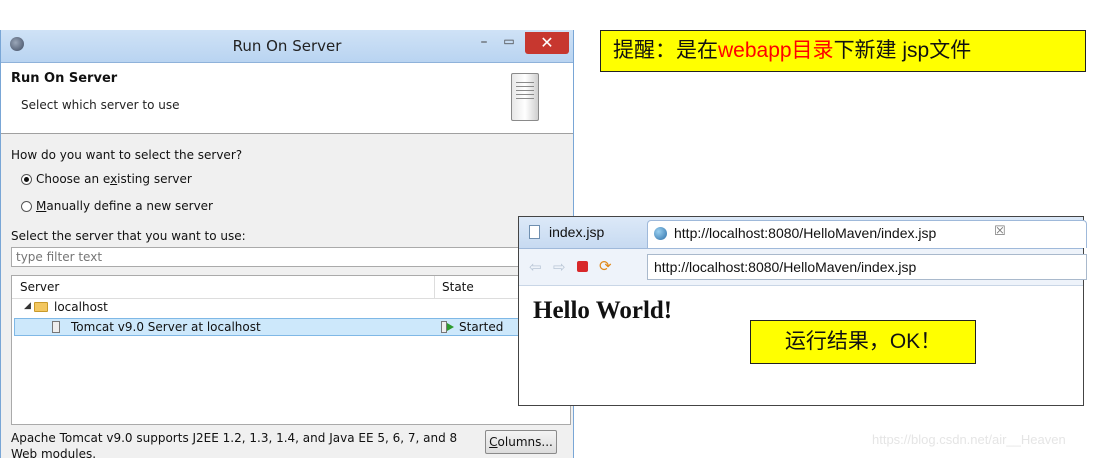 The width and height of the screenshot is (1117, 462). What do you see at coordinates (291, 308) in the screenshot?
I see `tree-row-localhost: ◢ localhost` at bounding box center [291, 308].